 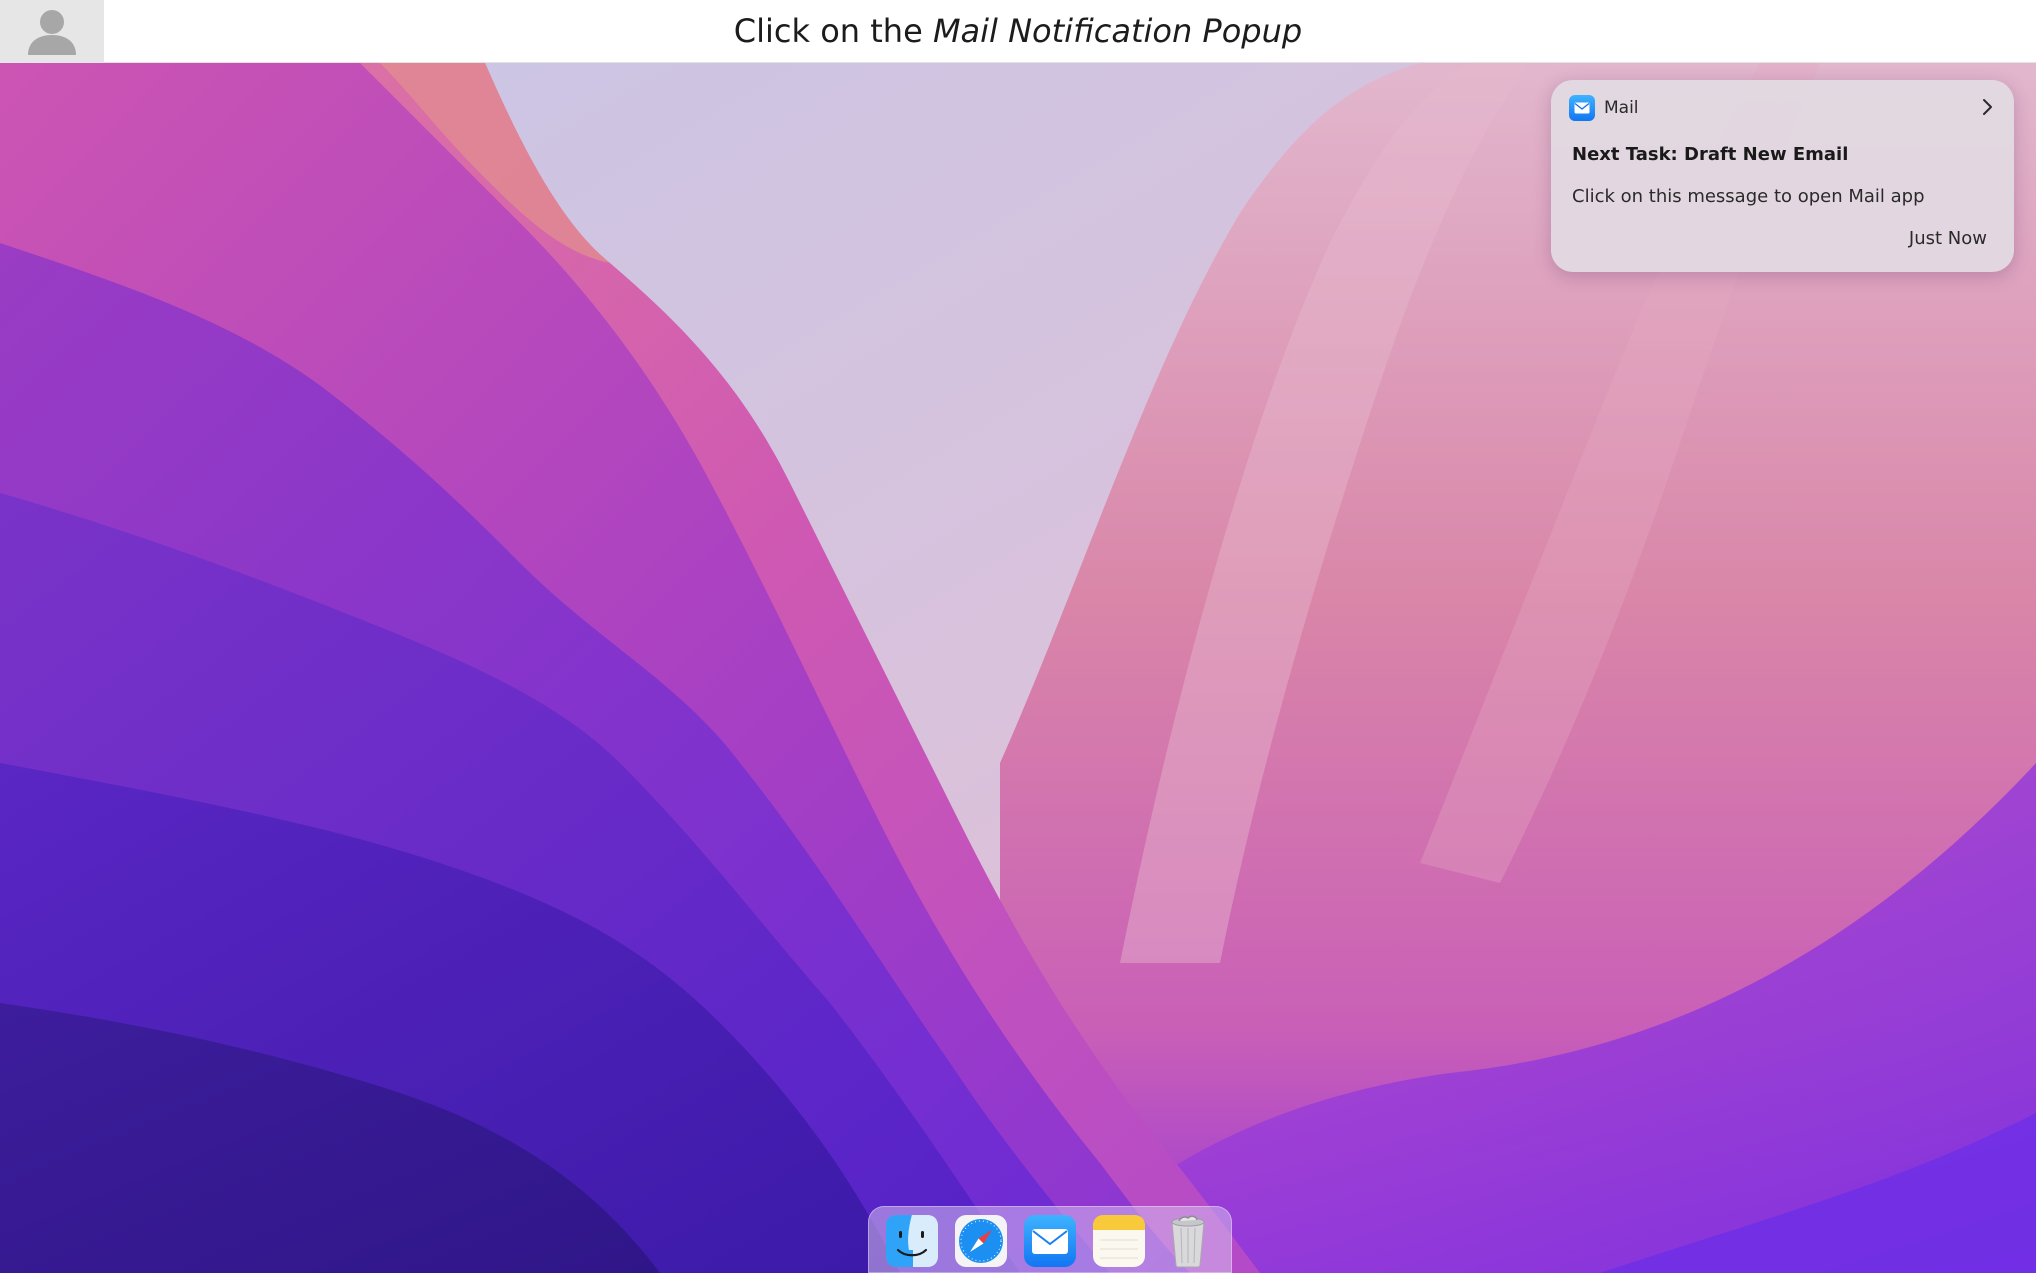 I want to click on safari-icon, so click(x=981, y=1241).